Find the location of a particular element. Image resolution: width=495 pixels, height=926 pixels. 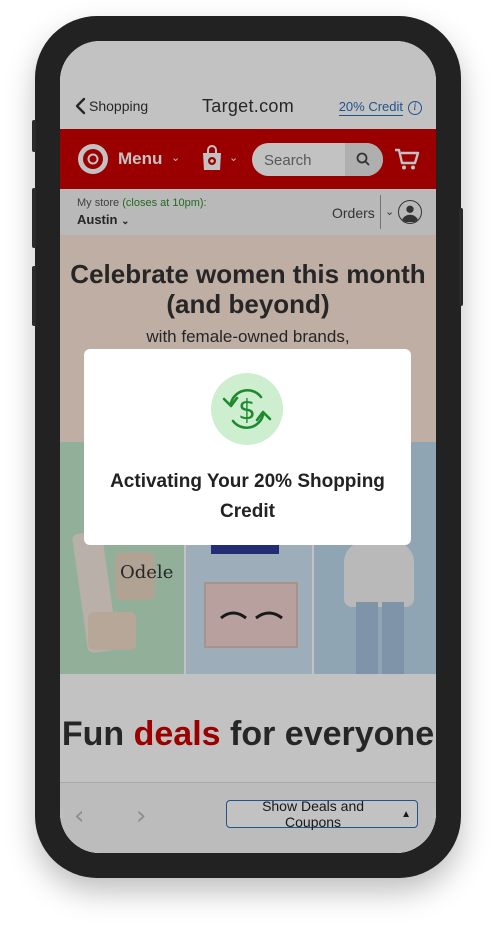

activation-modal: $ Activating Your 20% Shopping Credit is located at coordinates (247, 447).